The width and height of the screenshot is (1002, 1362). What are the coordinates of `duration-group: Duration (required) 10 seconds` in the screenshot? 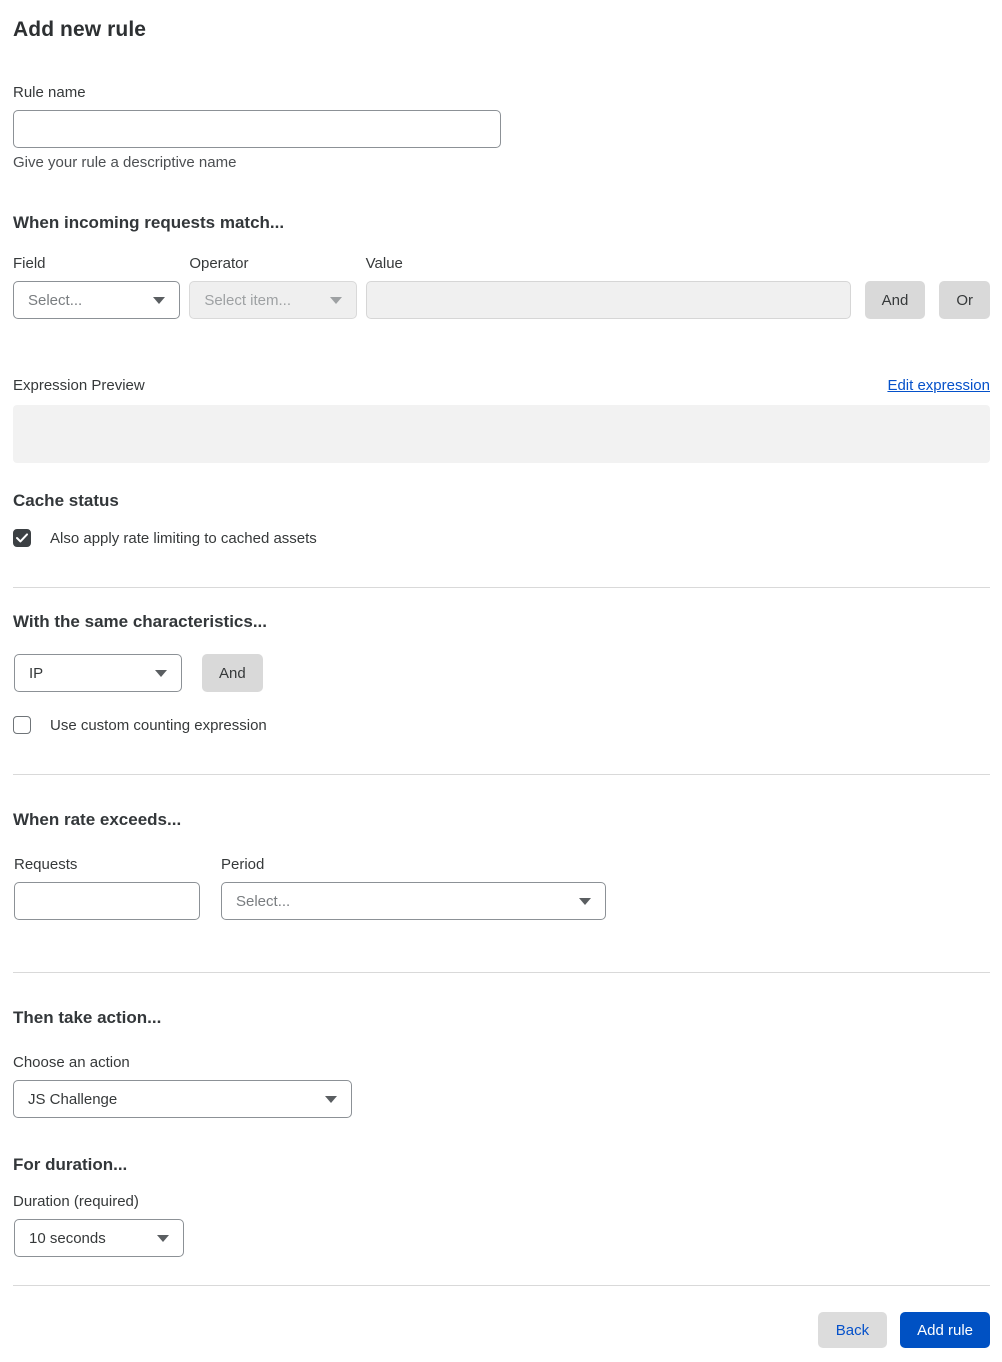 It's located at (501, 1225).